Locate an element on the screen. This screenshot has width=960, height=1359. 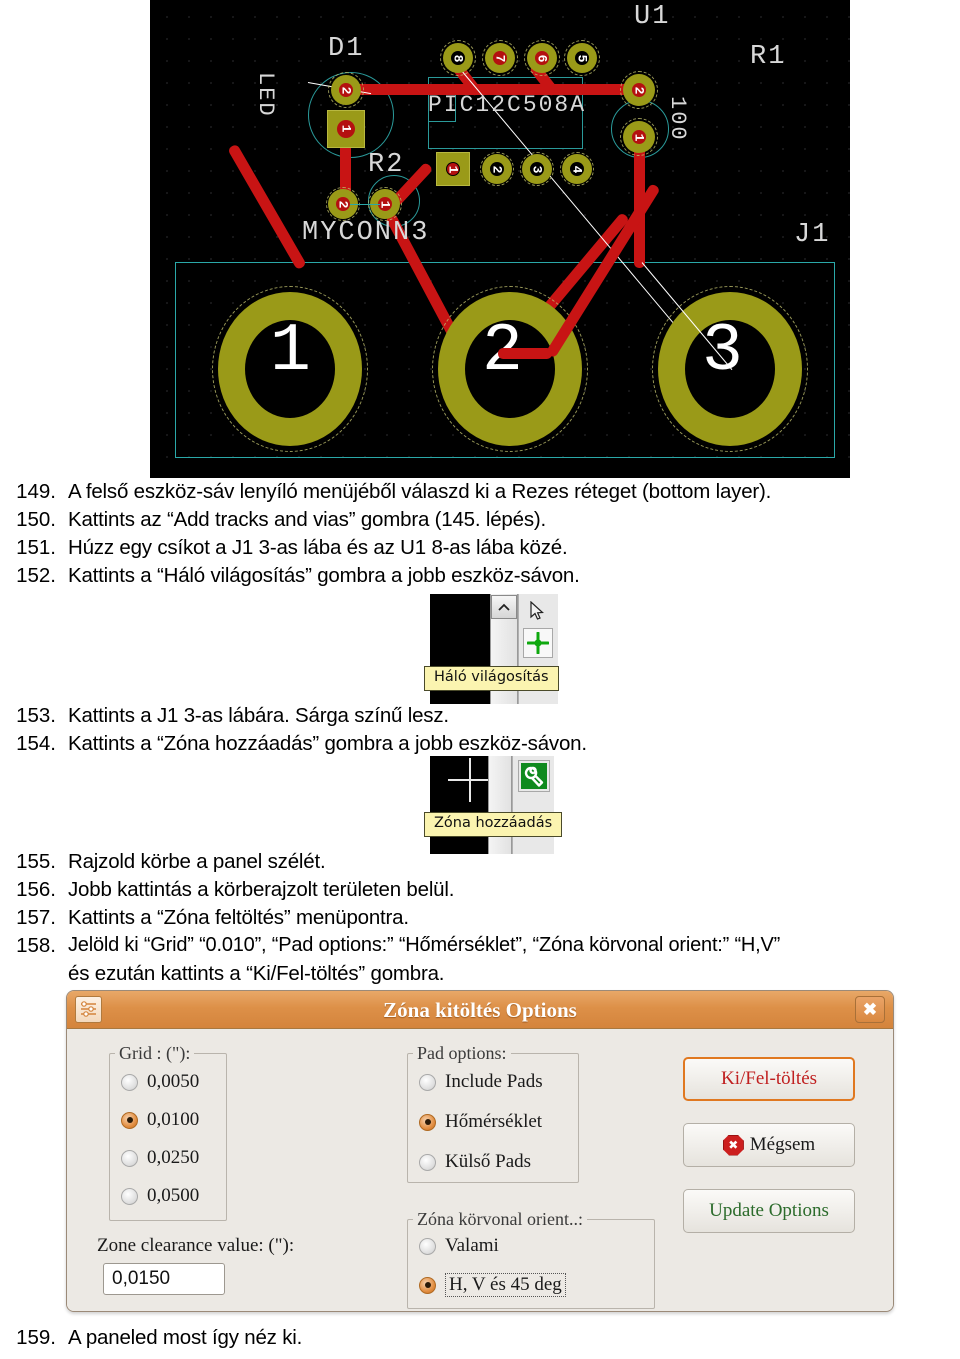
value-100: 100 is located at coordinates (677, 119).